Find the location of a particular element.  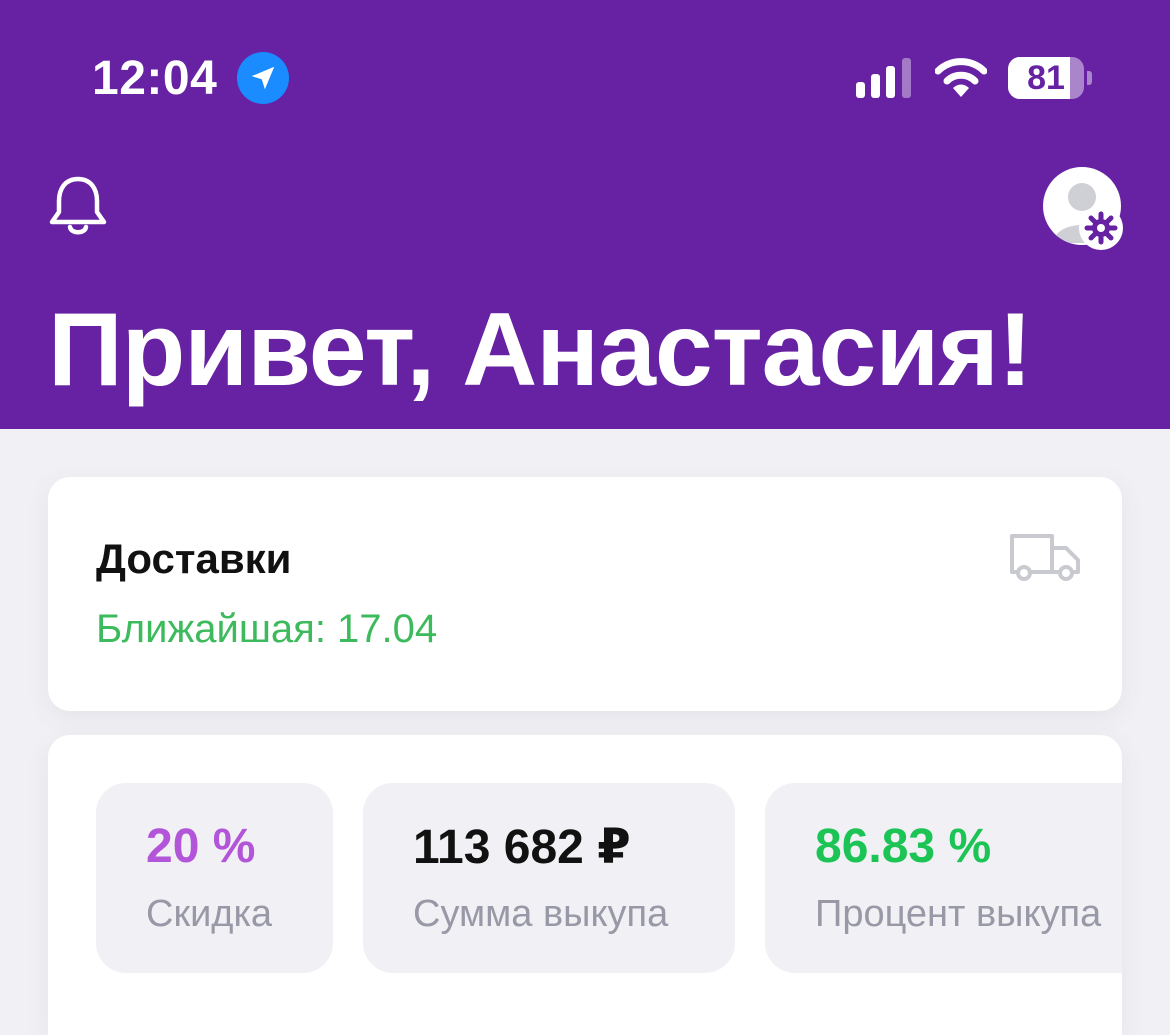

status-time: 12:04 is located at coordinates (155, 78).